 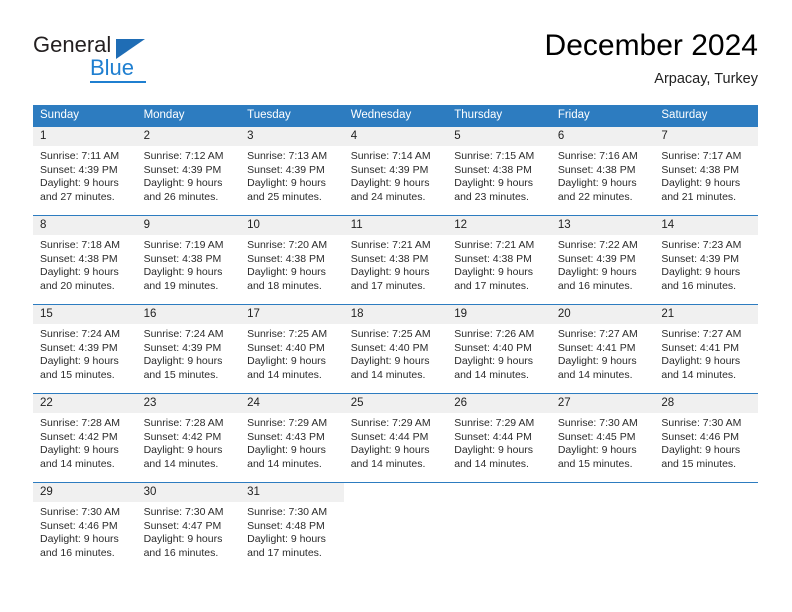 I want to click on day-number, so click(x=706, y=492).